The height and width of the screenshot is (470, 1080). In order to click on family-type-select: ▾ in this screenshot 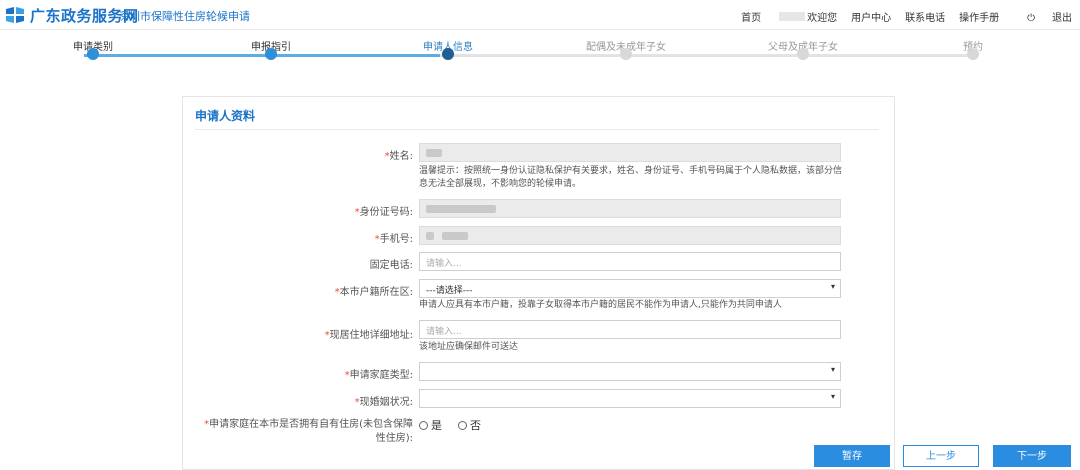, I will do `click(630, 371)`.